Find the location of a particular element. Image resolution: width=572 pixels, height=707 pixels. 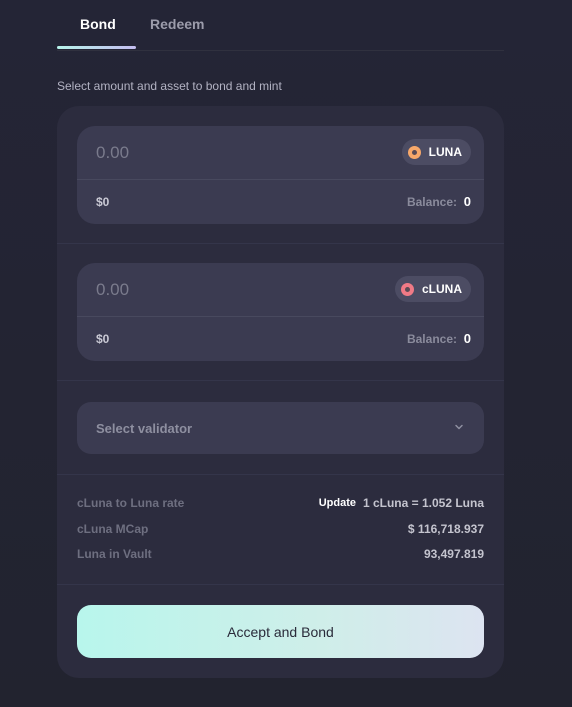

cluna-coin-icon is located at coordinates (407, 289).